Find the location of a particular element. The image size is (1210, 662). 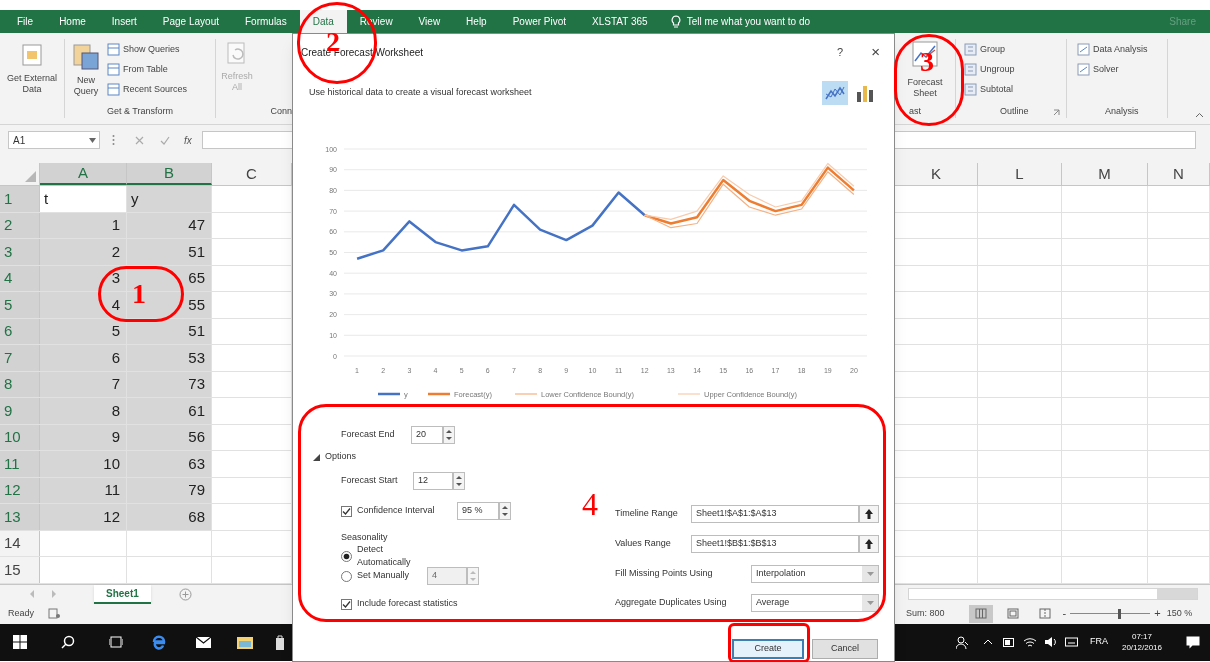

mail-icon is located at coordinates (203, 642).